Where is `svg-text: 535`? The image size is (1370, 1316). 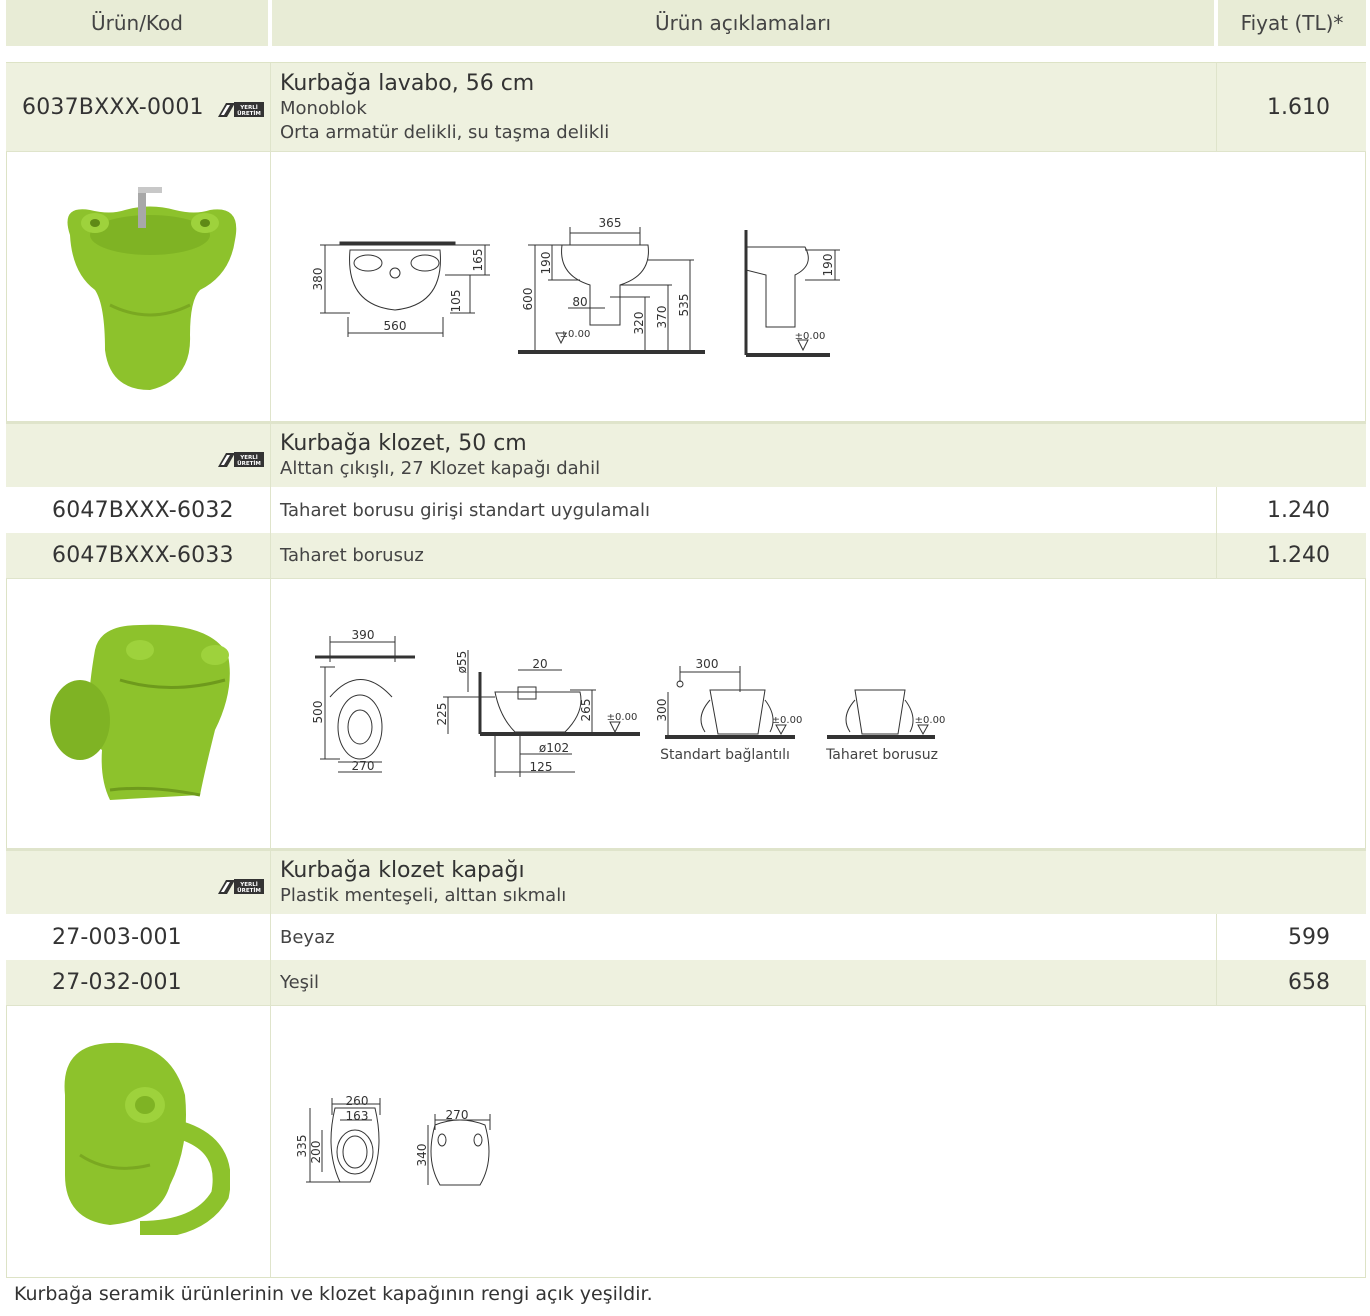
svg-text: 535 is located at coordinates (684, 305).